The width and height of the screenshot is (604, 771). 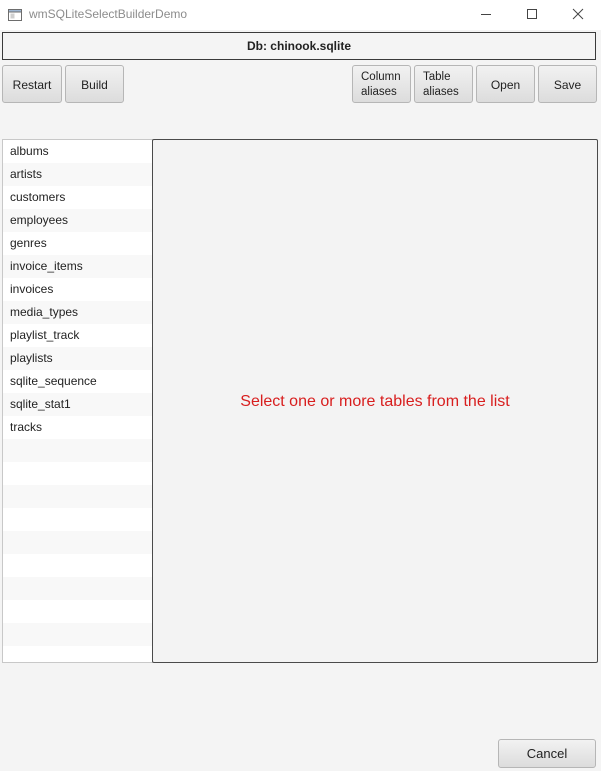 What do you see at coordinates (32, 84) in the screenshot?
I see `restart-button: Restart` at bounding box center [32, 84].